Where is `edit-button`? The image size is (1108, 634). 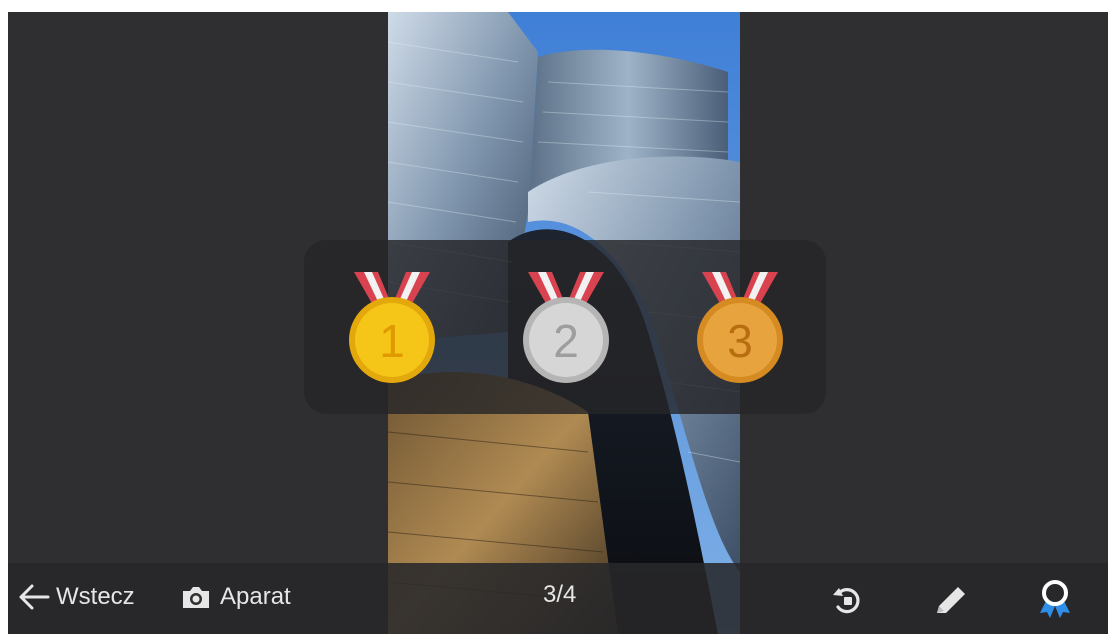 edit-button is located at coordinates (951, 602).